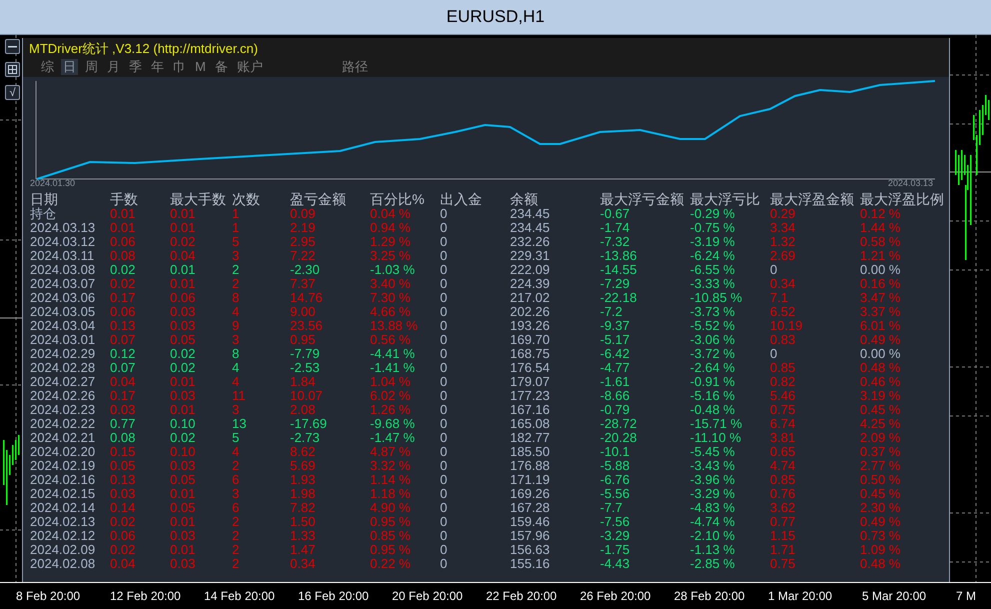 The height and width of the screenshot is (609, 991). Describe the element at coordinates (221, 67) in the screenshot. I see `tab: 备` at that location.